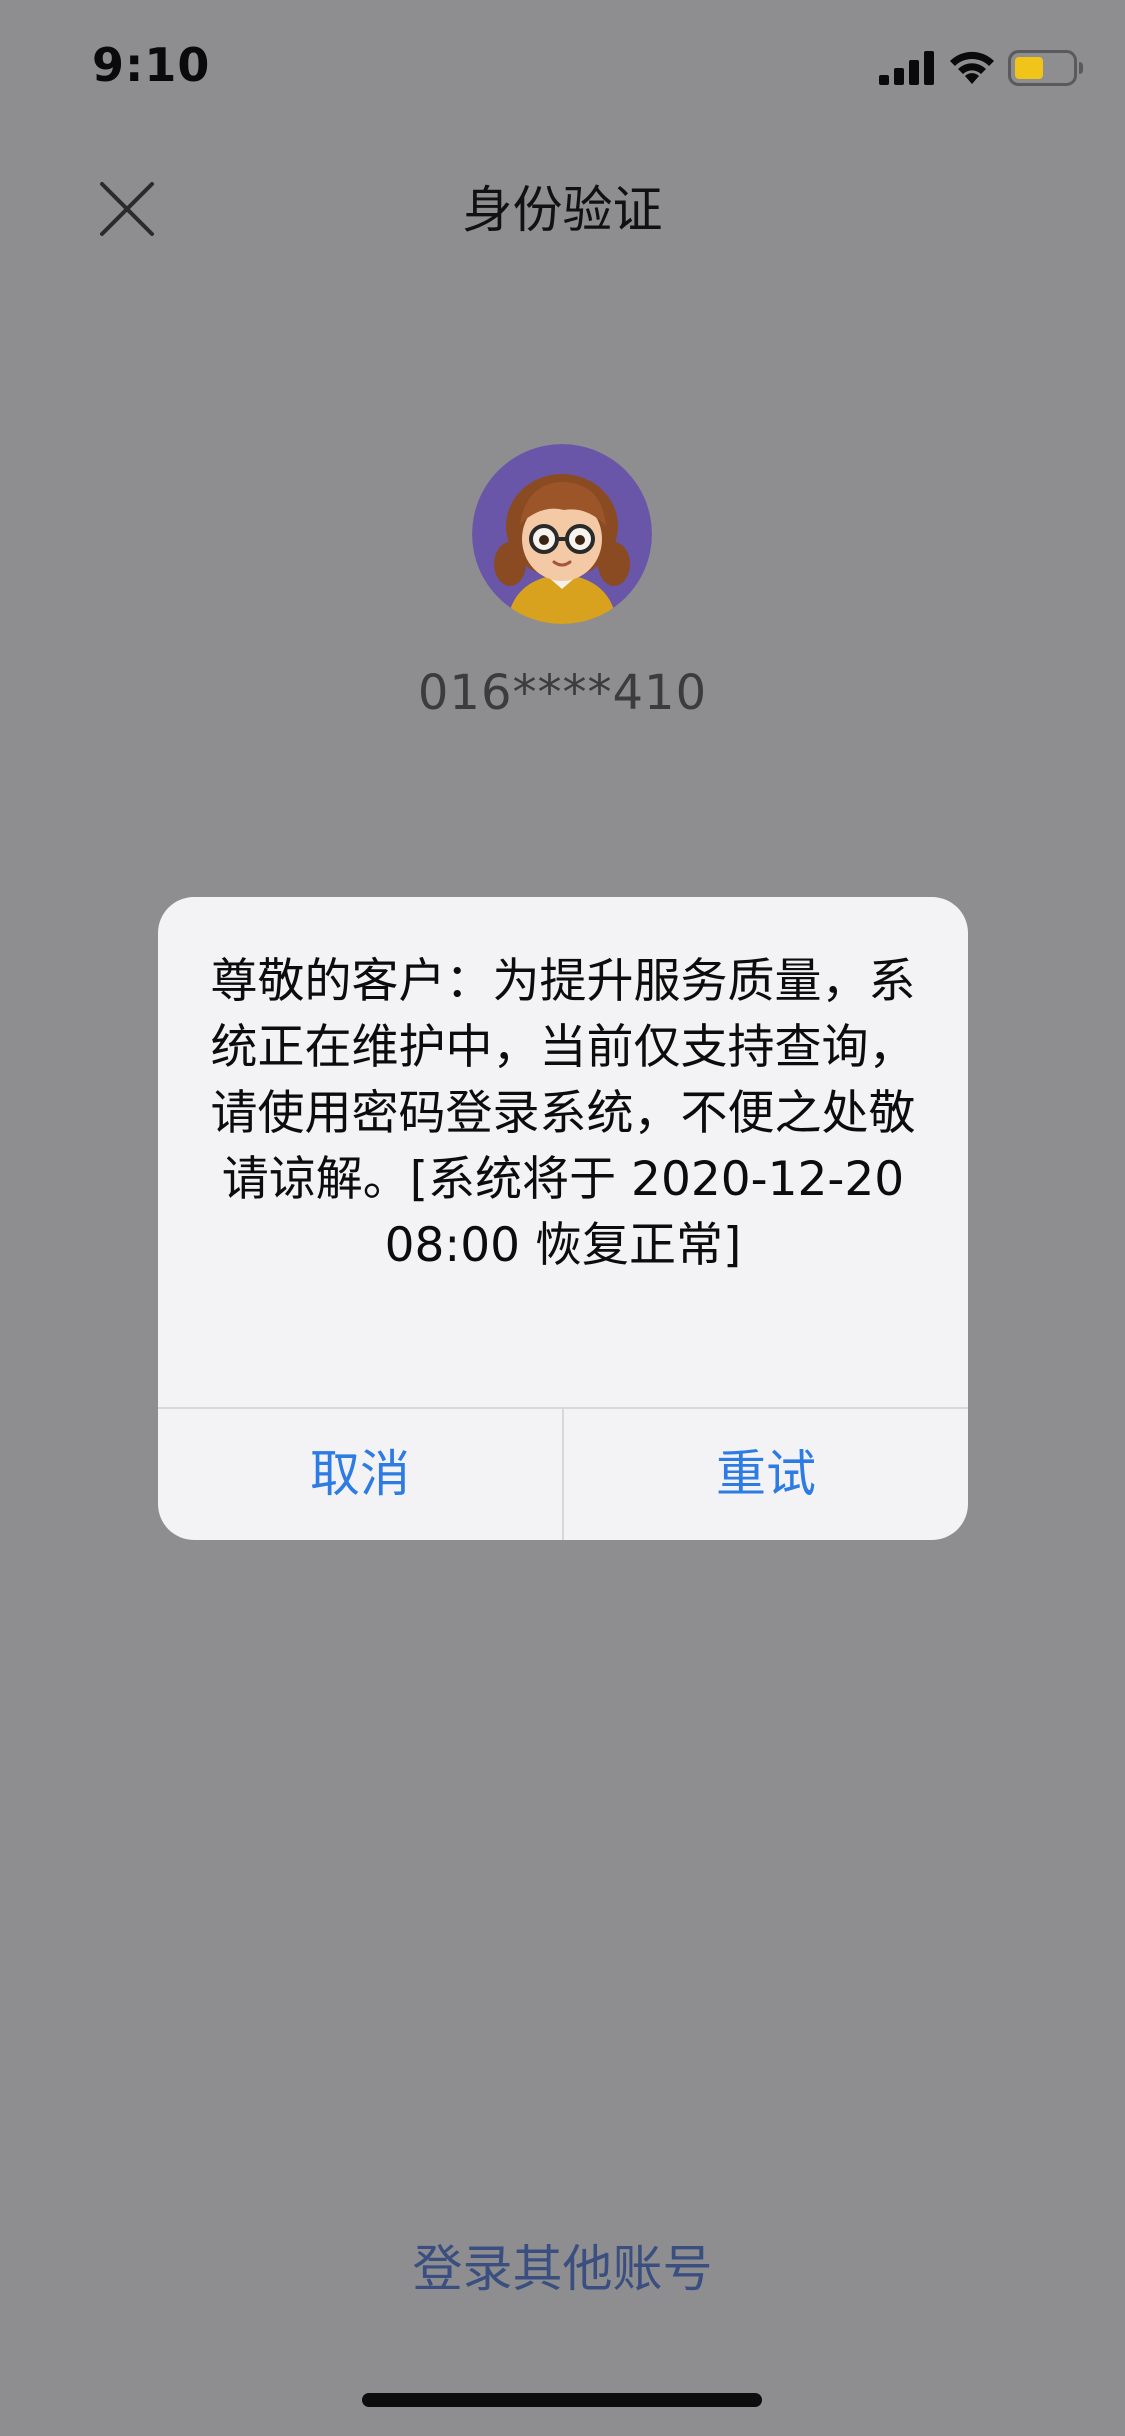 The width and height of the screenshot is (1125, 2436). Describe the element at coordinates (562, 2400) in the screenshot. I see `home-indicator` at that location.